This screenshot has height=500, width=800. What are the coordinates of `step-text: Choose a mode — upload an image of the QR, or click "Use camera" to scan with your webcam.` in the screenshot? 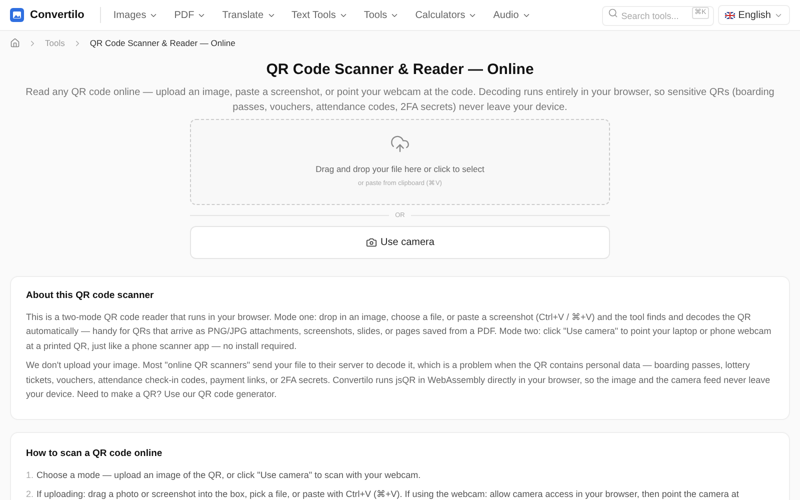 It's located at (228, 475).